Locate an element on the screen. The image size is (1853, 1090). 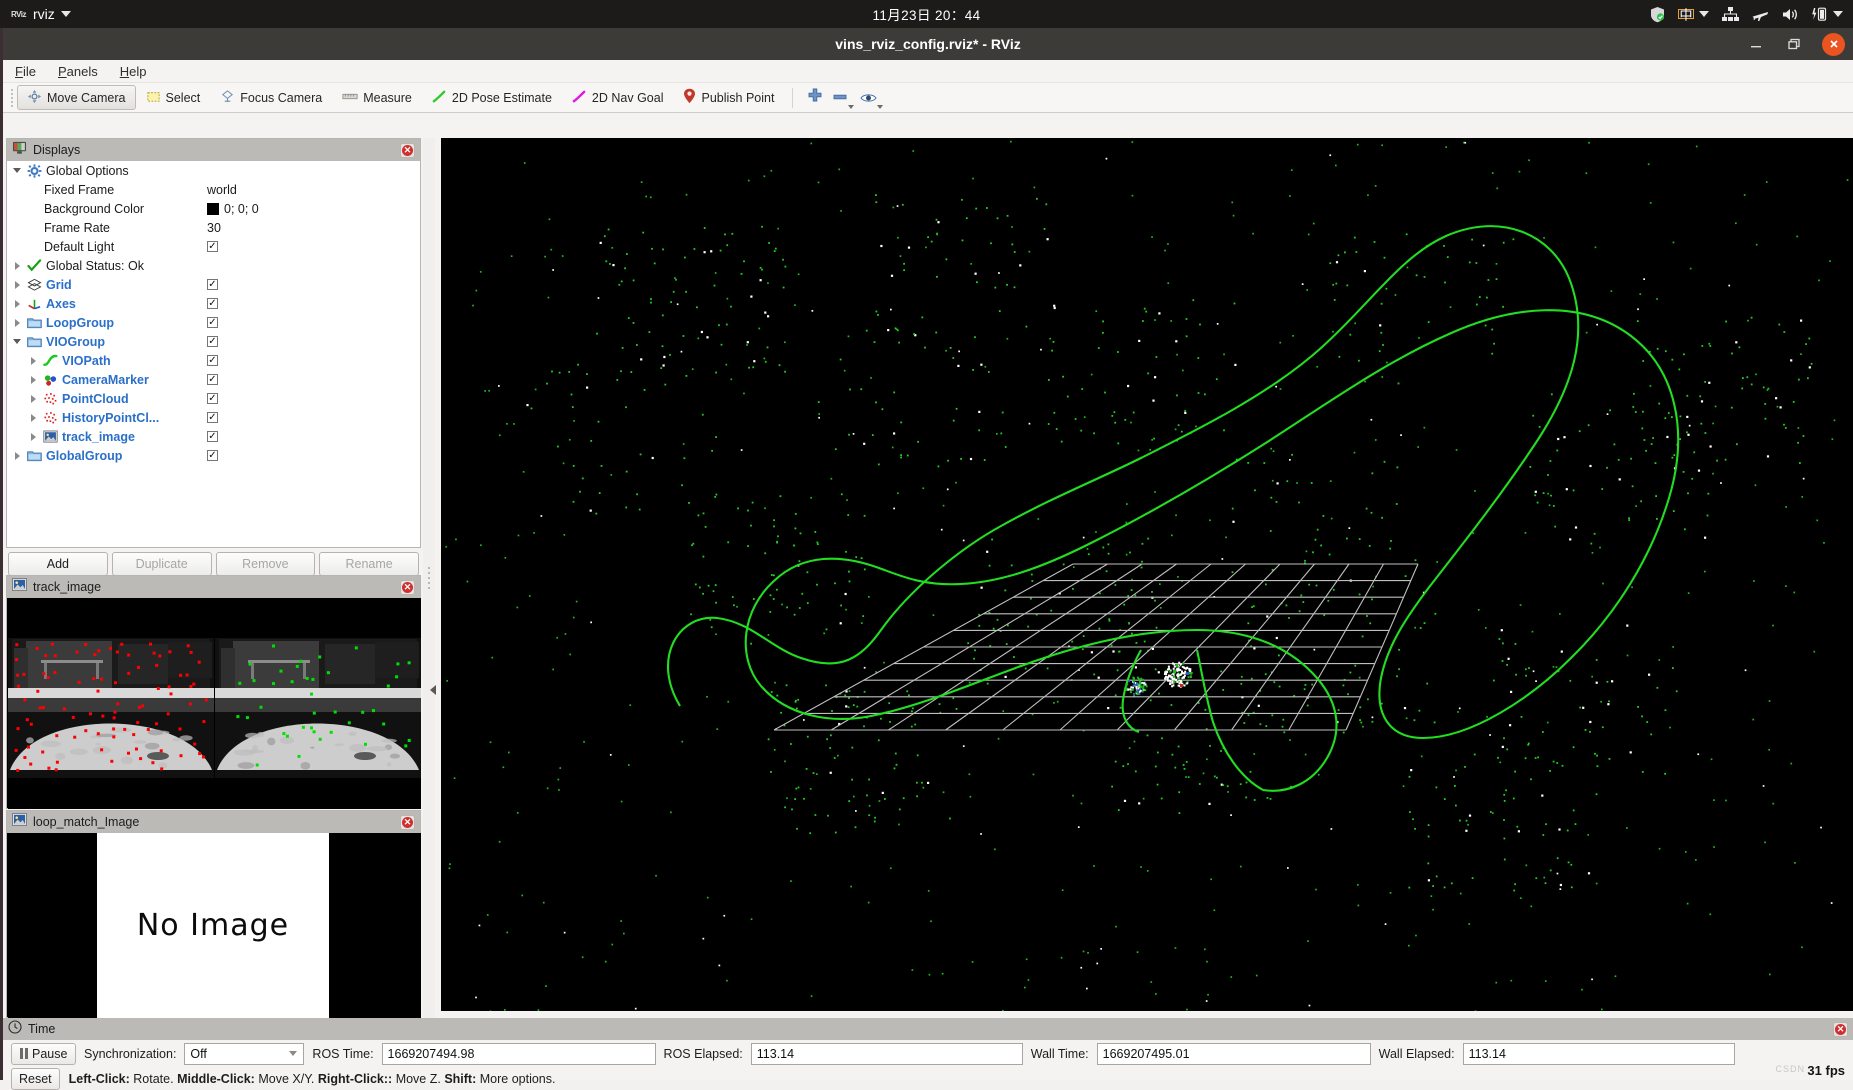
rename-button: Rename is located at coordinates (369, 564).